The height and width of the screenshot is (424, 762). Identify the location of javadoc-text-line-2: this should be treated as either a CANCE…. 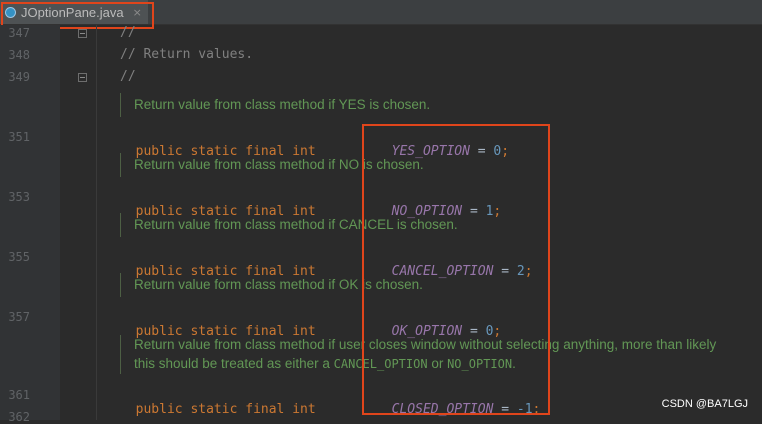
(441, 364).